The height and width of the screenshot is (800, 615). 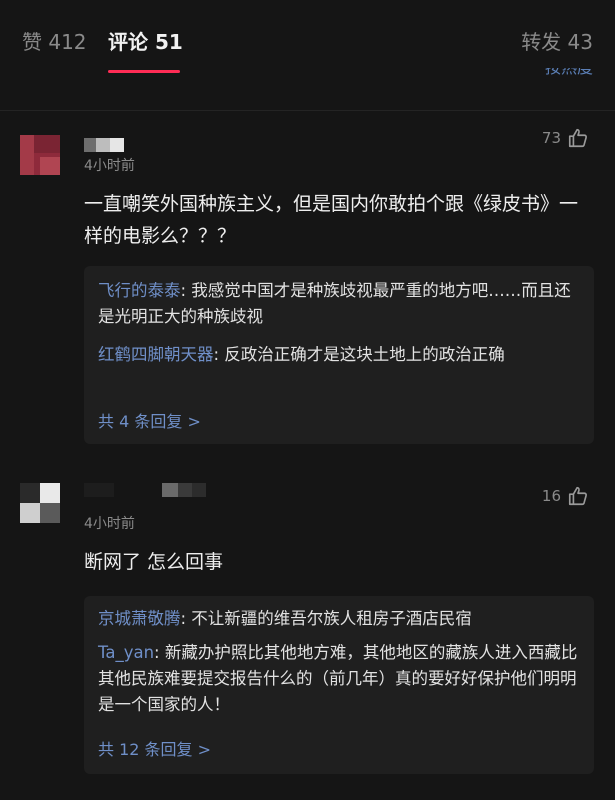 I want to click on reply-item: 飞行的泰泰: 我感觉中国才是种族歧视最严重的地方吧……而且还是光明正大的种族歧视, so click(x=338, y=304).